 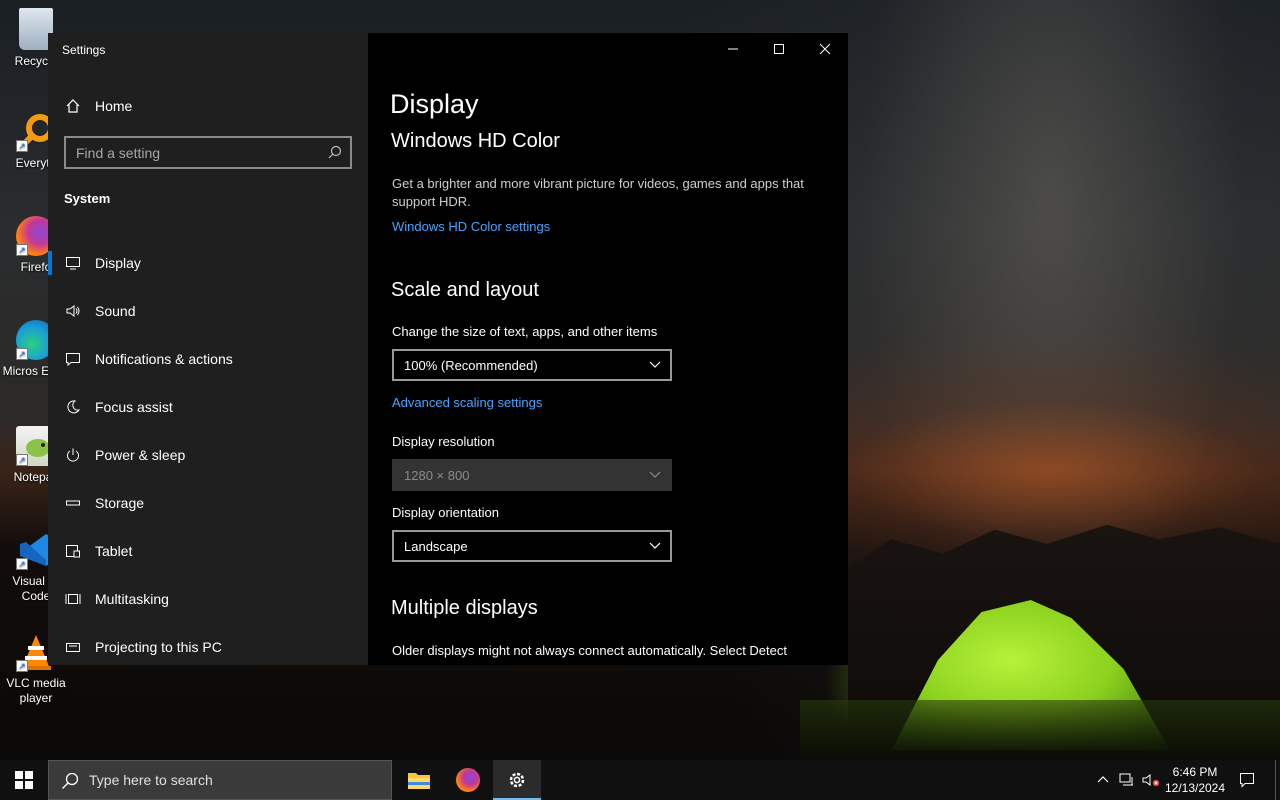 I want to click on scale-dropdown: 100% (Recommended), so click(x=532, y=365).